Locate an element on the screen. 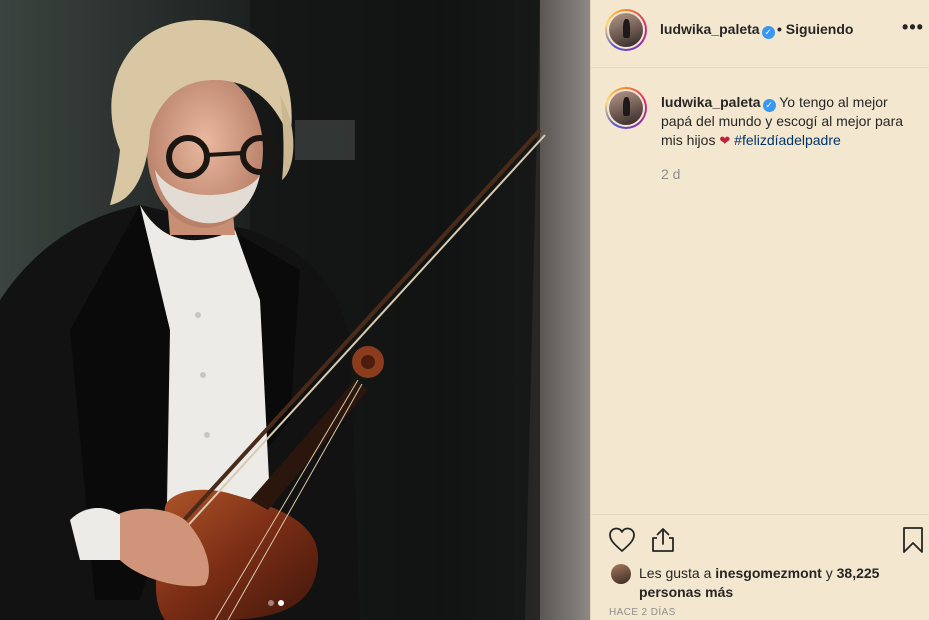 The height and width of the screenshot is (620, 929). heart-emoji-icon: ❤ is located at coordinates (725, 140).